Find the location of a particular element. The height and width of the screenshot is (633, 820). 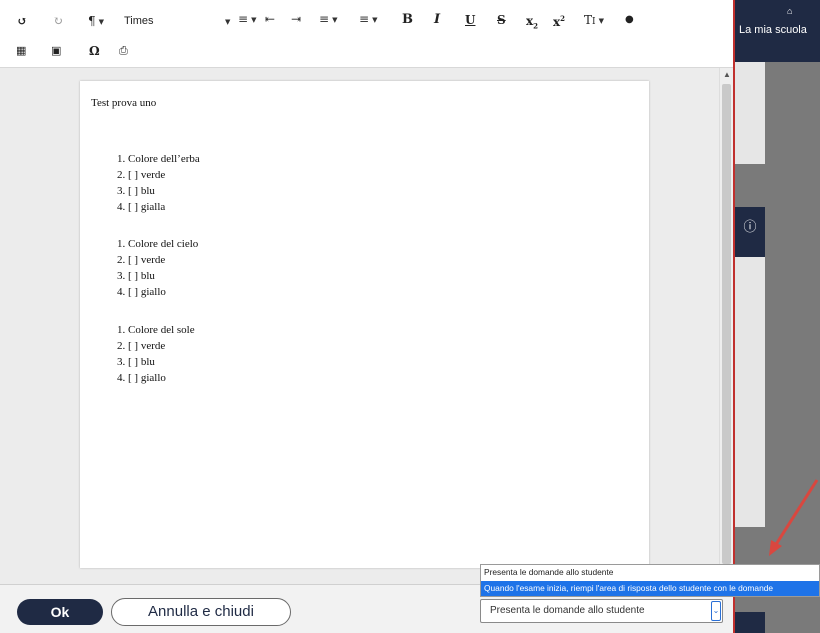

color-drop-icon: ● is located at coordinates (629, 20).